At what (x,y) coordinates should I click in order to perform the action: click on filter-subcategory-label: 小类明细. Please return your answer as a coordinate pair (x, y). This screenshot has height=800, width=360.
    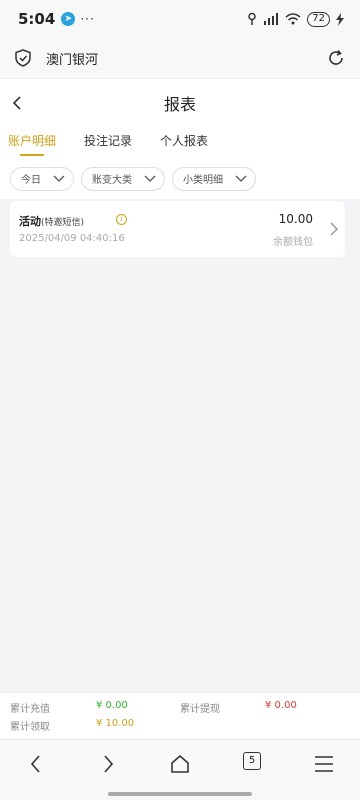
    Looking at the image, I should click on (203, 180).